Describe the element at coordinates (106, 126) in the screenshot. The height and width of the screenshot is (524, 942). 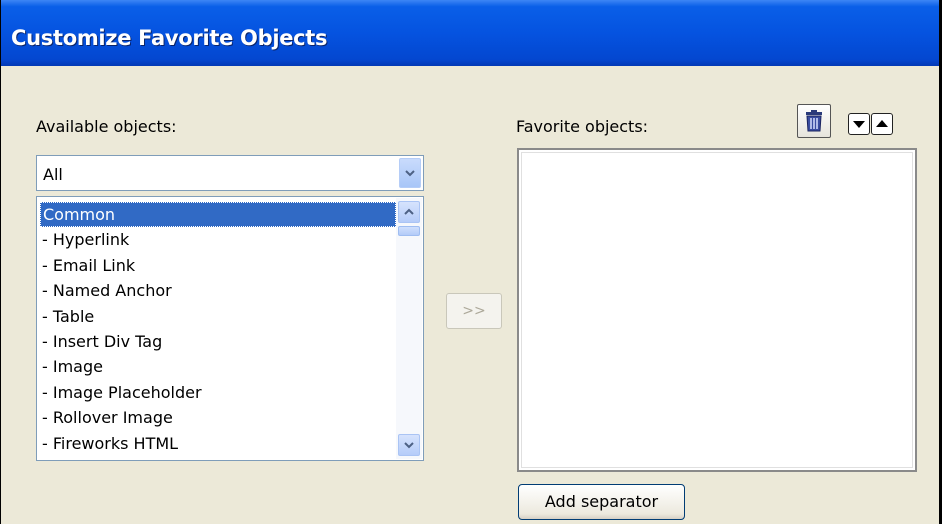
I see `available-objects-label: Available objects:` at that location.